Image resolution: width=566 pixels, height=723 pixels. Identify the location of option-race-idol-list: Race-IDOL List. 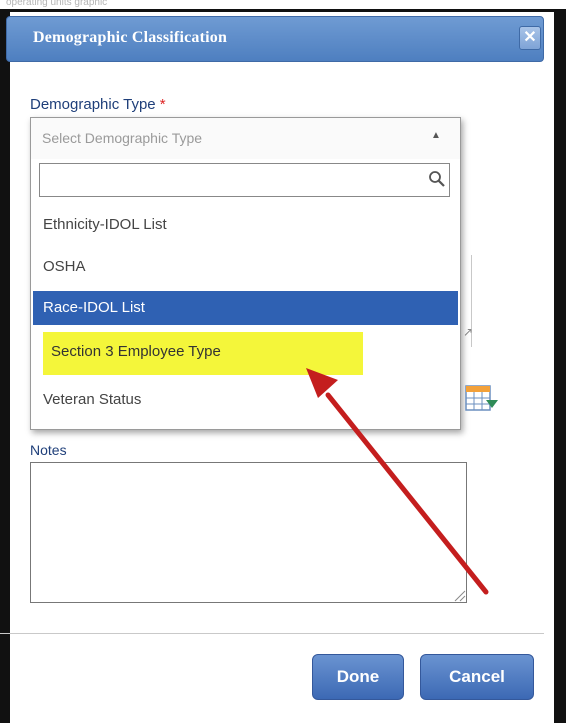
(245, 308).